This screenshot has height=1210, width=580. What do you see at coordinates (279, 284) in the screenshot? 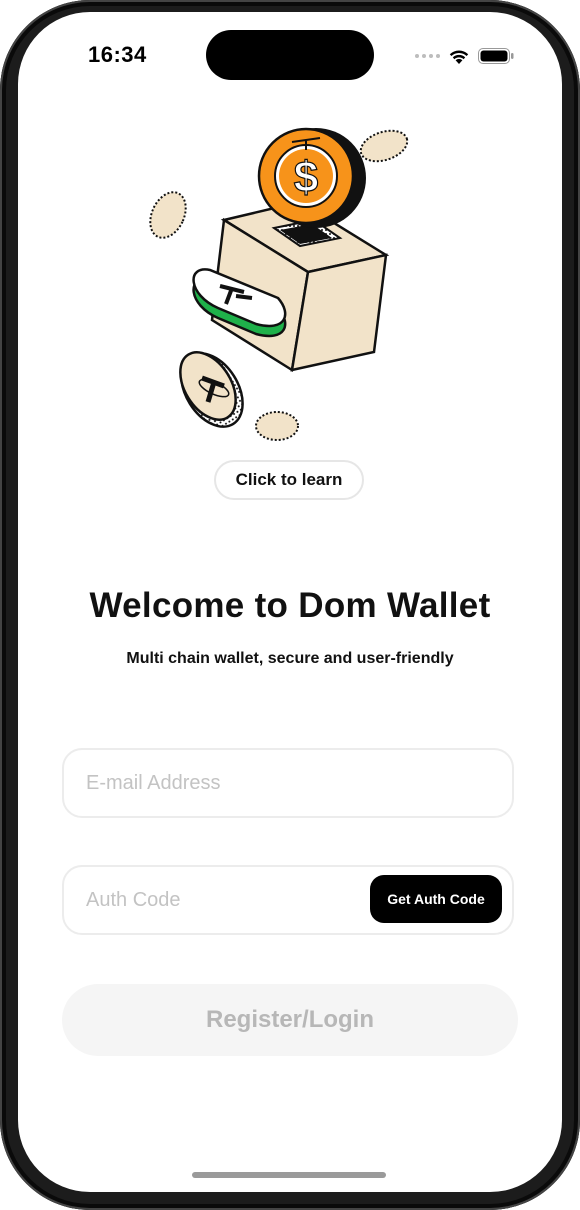
I see `wallet-illustration: $` at bounding box center [279, 284].